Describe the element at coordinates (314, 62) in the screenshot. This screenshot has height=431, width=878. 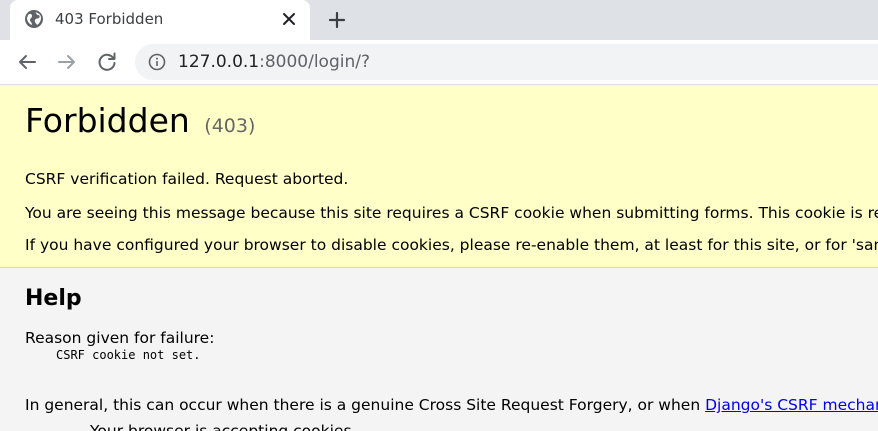
I see `url-path: :8000/login/?` at that location.